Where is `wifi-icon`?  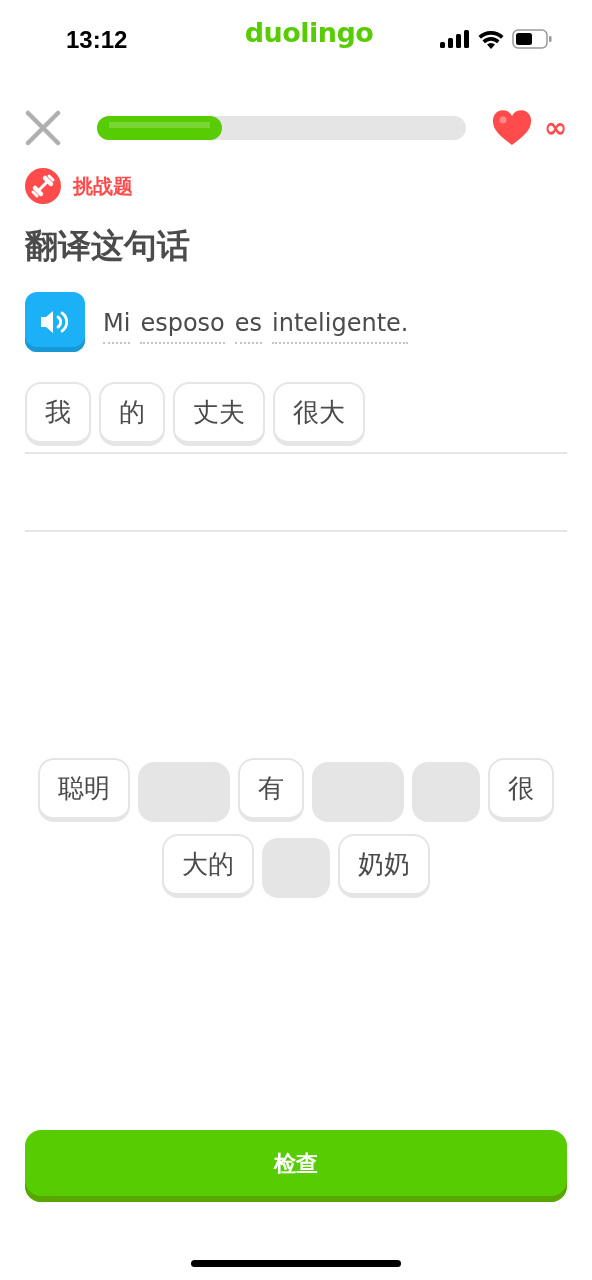 wifi-icon is located at coordinates (491, 39).